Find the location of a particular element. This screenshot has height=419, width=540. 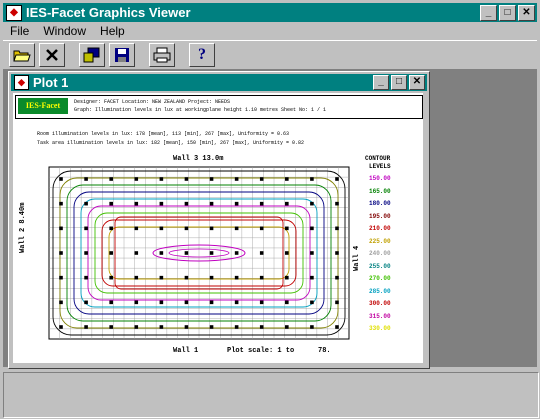

window-controls: _ □ ✕ is located at coordinates (507, 13).